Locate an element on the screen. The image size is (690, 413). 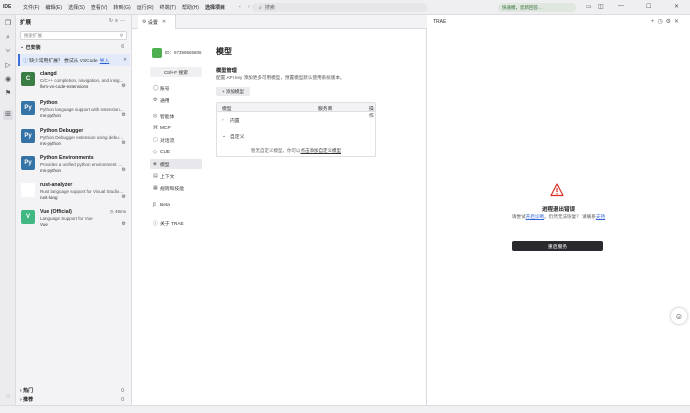
menu-view: 查看(V) is located at coordinates (99, 7).